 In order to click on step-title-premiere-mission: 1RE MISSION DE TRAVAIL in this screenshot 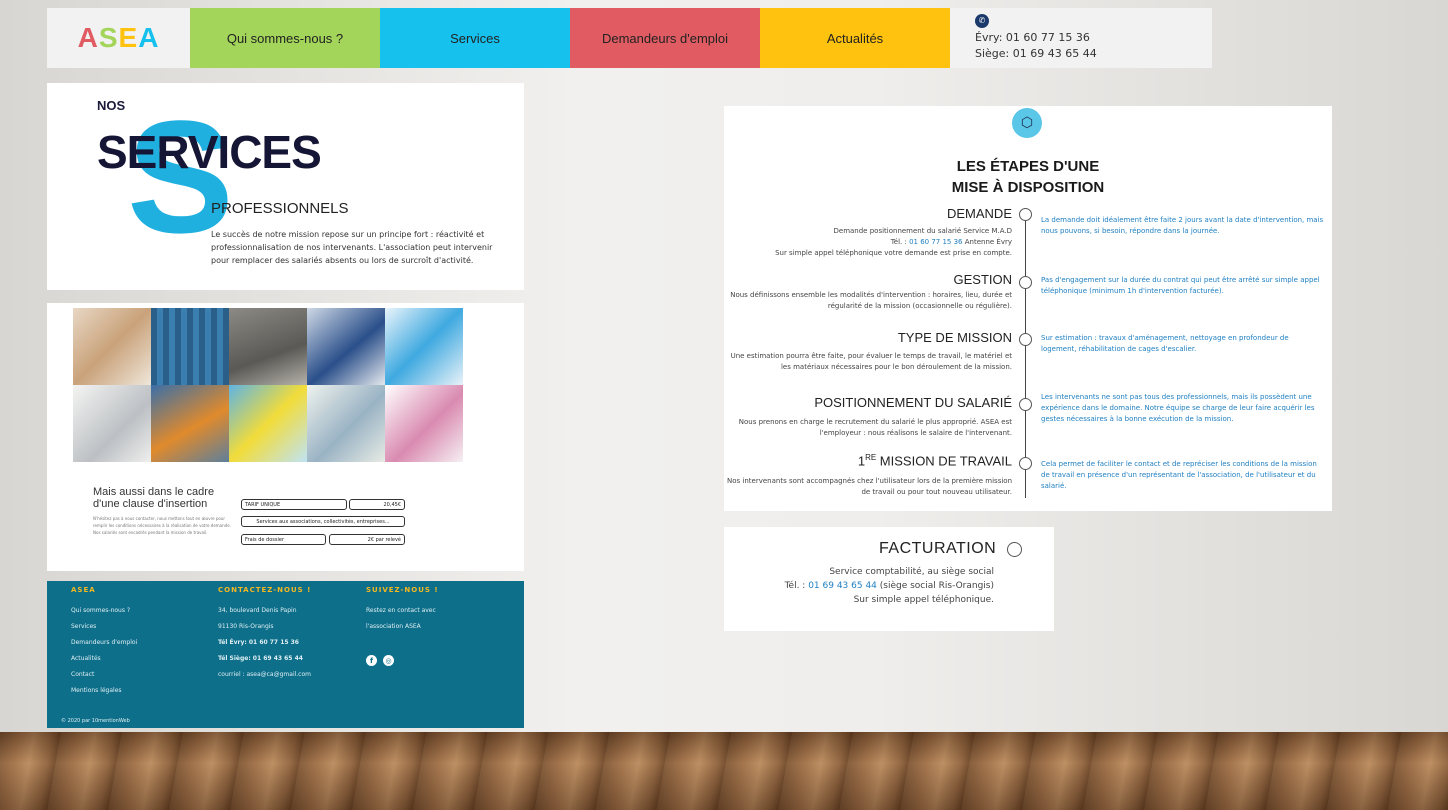, I will do `click(935, 460)`.